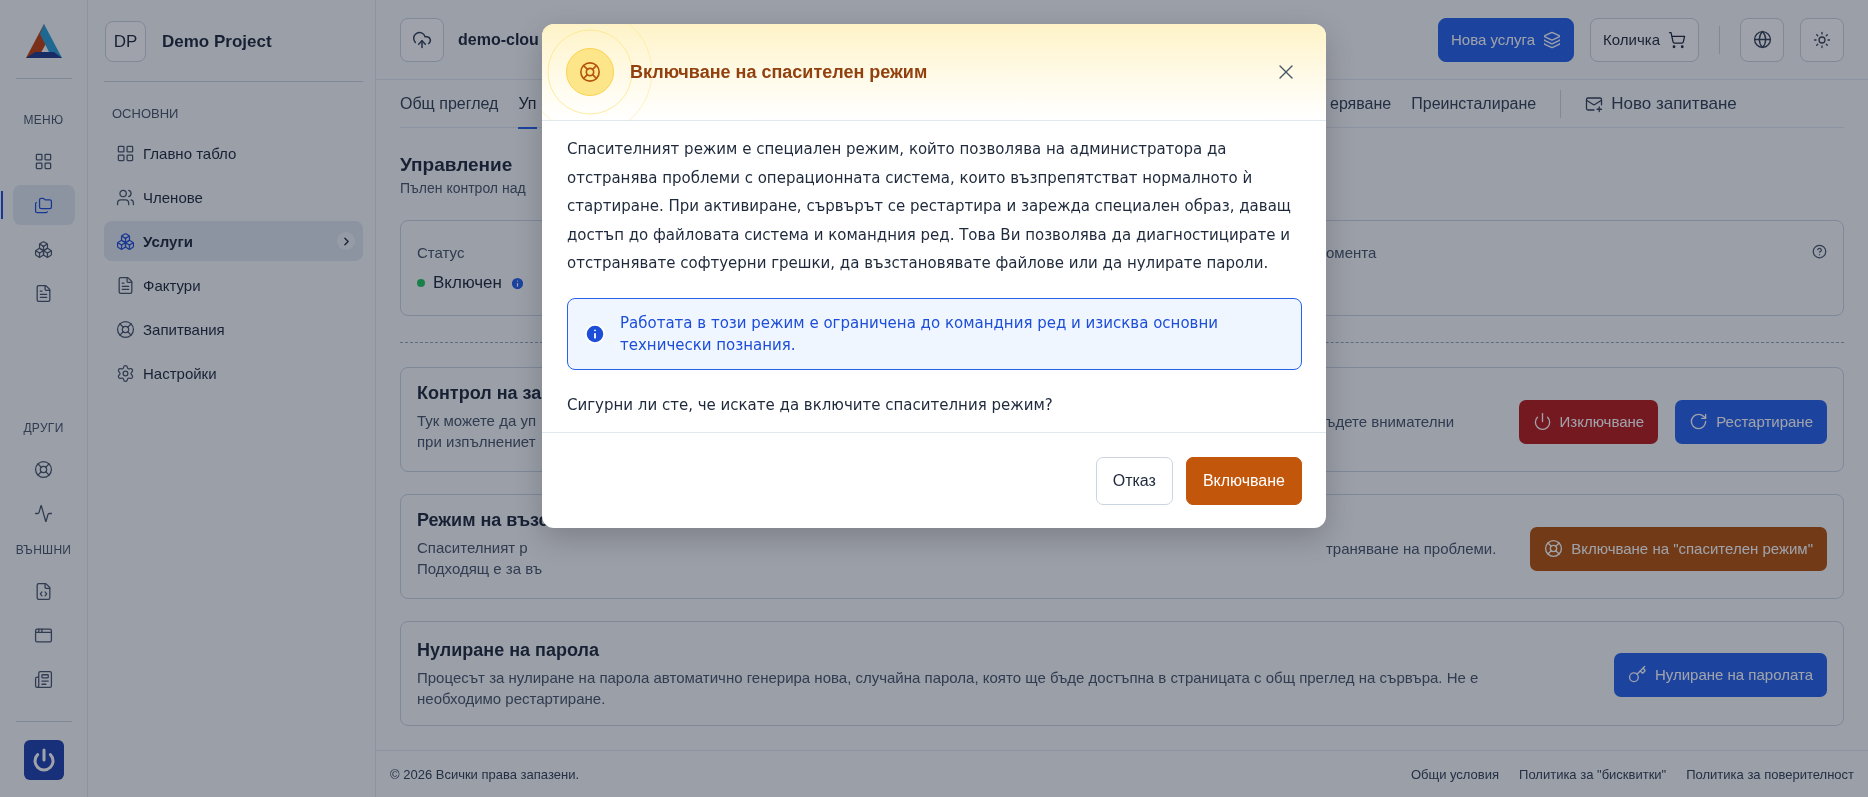 The image size is (1868, 797). I want to click on sidebar-item: Главно табло, so click(233, 153).